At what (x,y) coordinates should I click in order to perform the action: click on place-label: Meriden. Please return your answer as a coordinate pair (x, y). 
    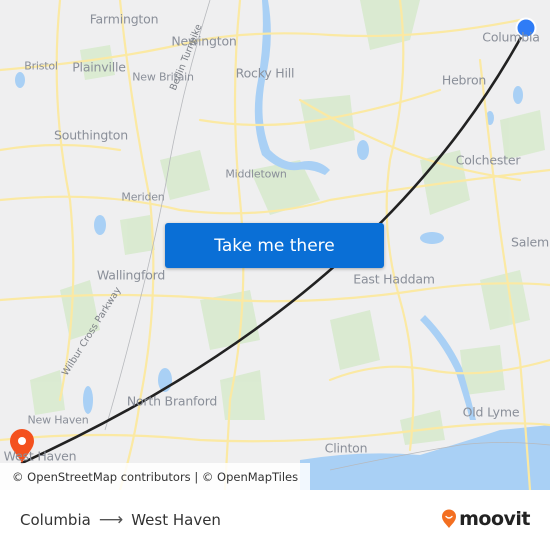
    Looking at the image, I should click on (143, 197).